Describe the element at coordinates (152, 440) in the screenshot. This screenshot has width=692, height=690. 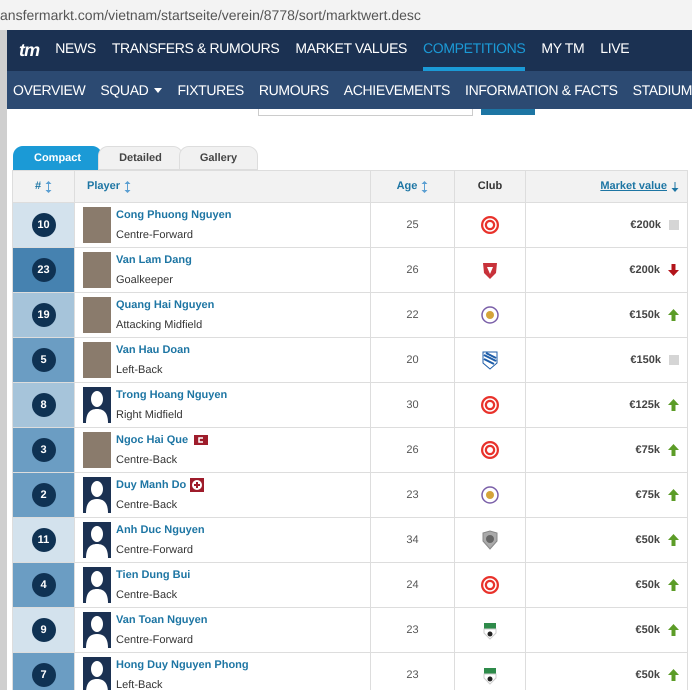
I see `player-name-link: Ngoc Hai Que` at that location.